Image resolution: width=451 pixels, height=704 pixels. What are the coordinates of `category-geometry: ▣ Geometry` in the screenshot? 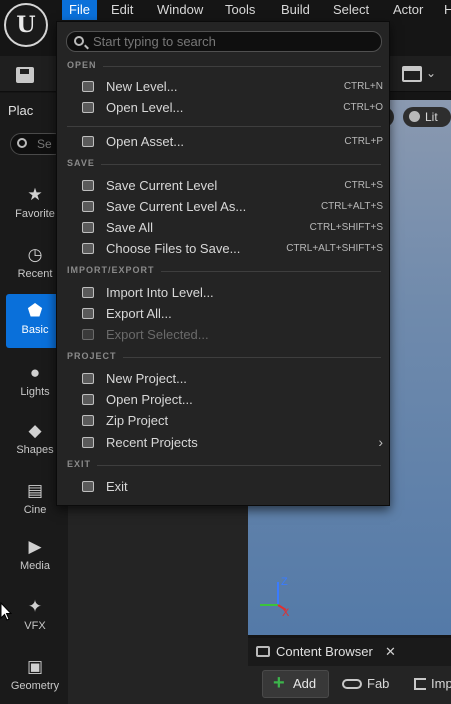 It's located at (35, 676).